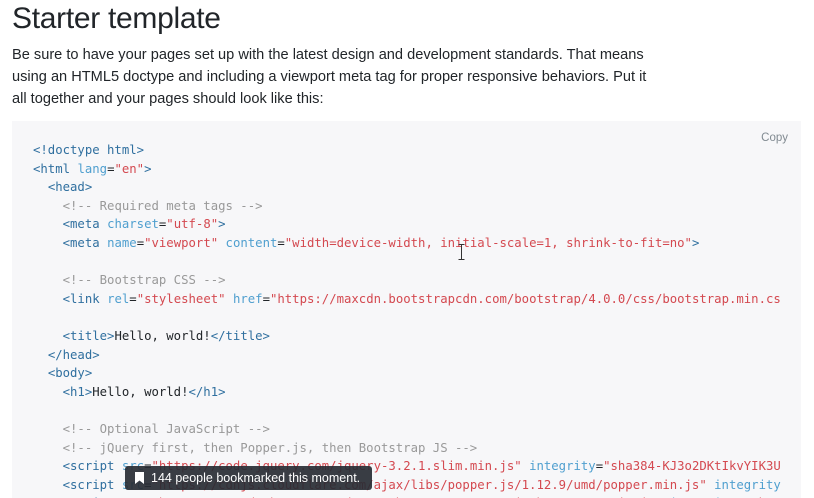 The height and width of the screenshot is (498, 814). Describe the element at coordinates (139, 478) in the screenshot. I see `bookmark-icon` at that location.